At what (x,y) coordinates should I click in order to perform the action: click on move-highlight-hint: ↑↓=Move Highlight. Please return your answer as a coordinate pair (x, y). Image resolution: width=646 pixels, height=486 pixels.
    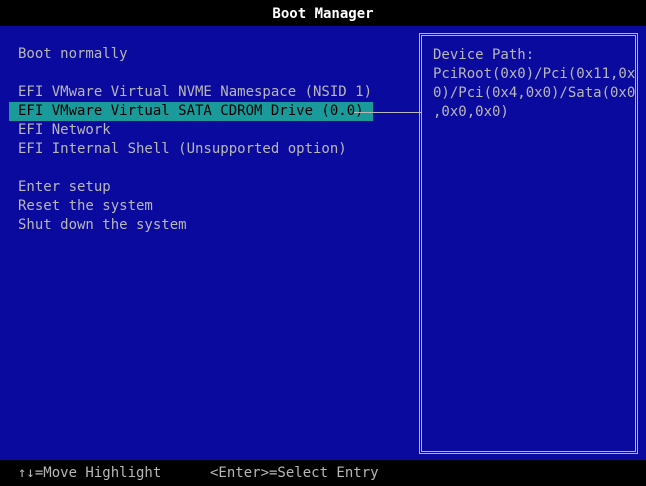
    Looking at the image, I should click on (90, 473).